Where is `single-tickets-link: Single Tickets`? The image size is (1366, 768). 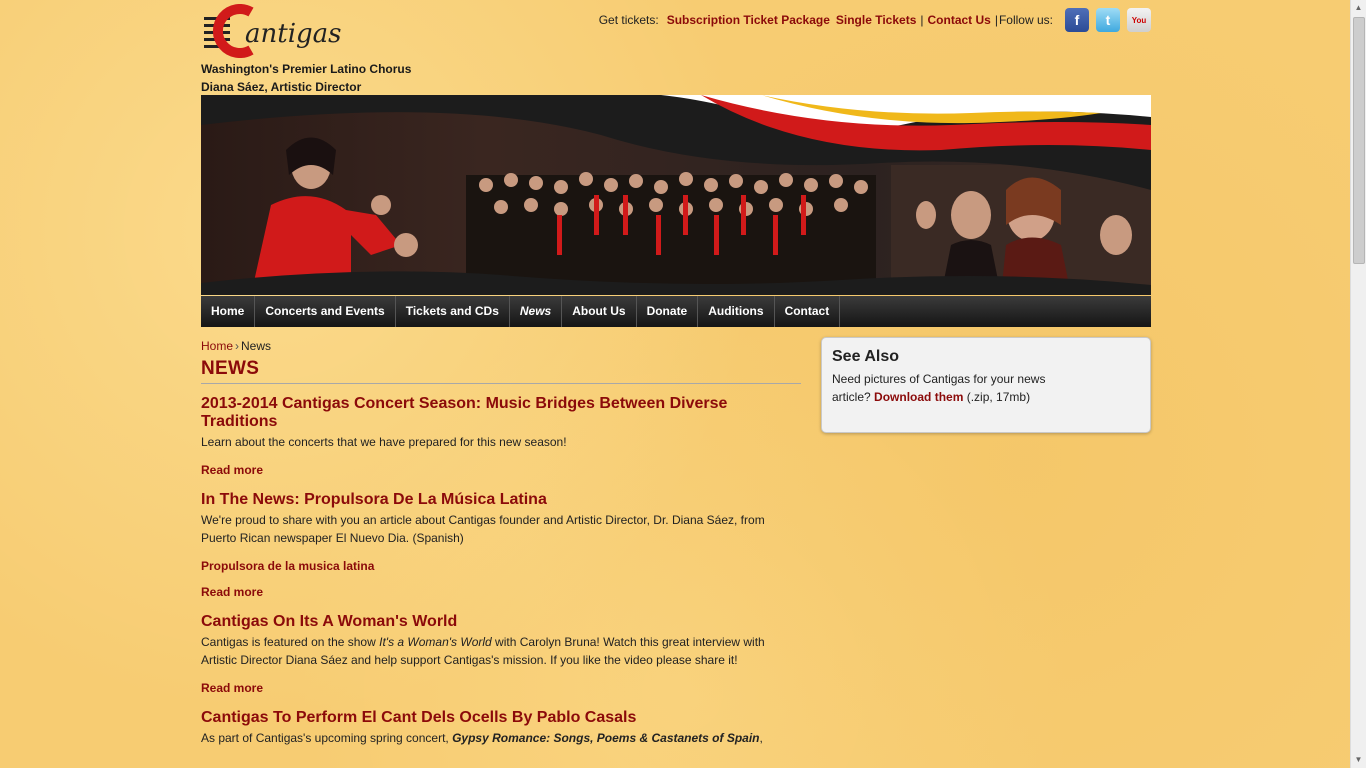
single-tickets-link: Single Tickets is located at coordinates (876, 20).